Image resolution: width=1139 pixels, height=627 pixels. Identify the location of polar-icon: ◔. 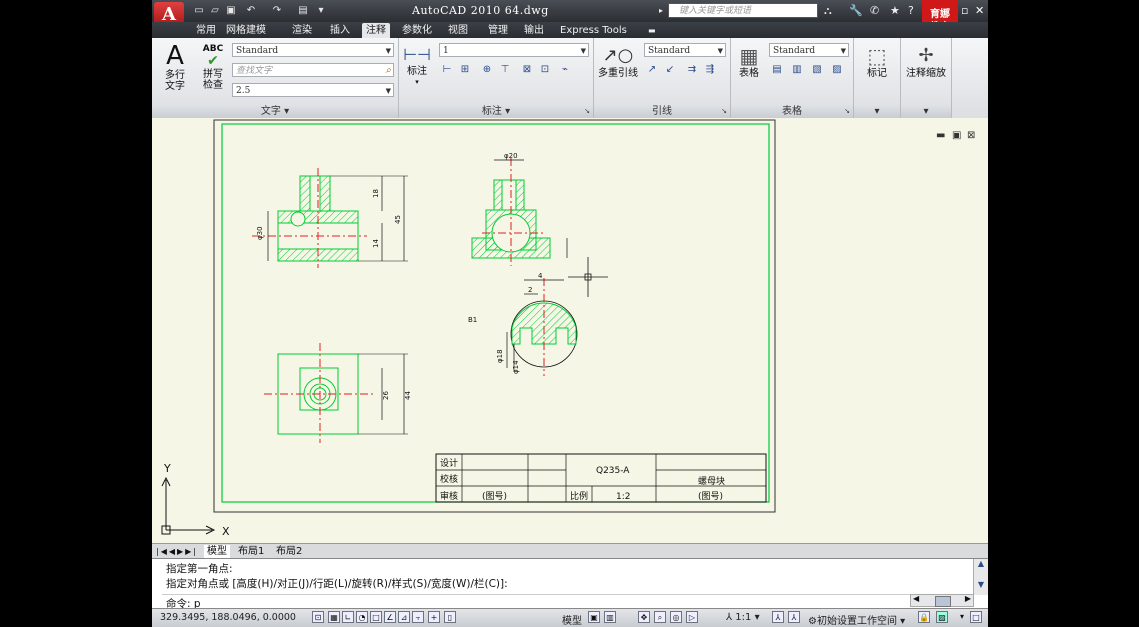
(362, 617).